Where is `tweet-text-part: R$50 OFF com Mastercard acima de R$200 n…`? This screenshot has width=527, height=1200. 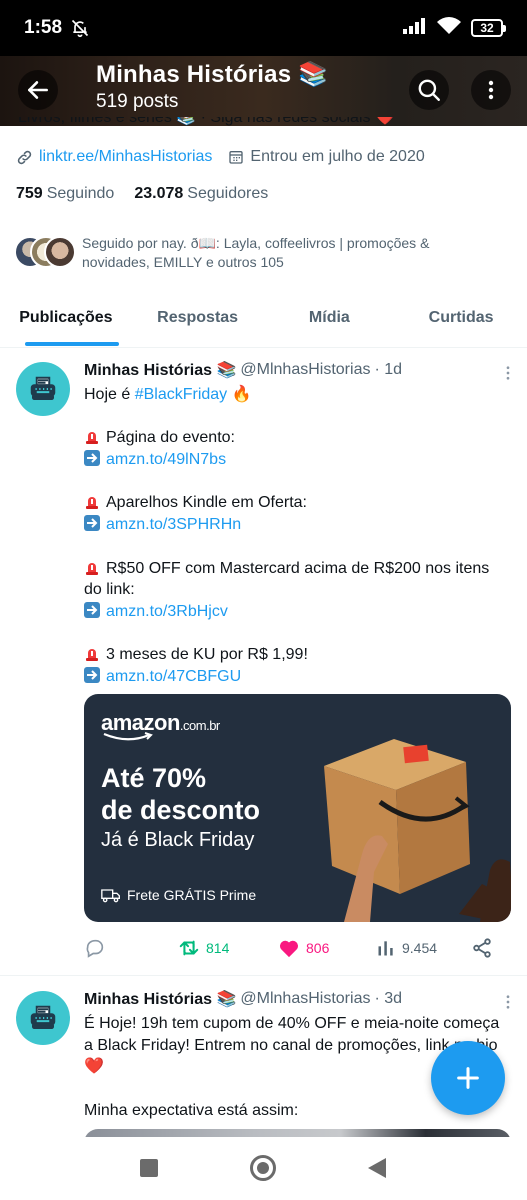
tweet-text-part: R$50 OFF com Mastercard acima de R$200 n… is located at coordinates (298, 568).